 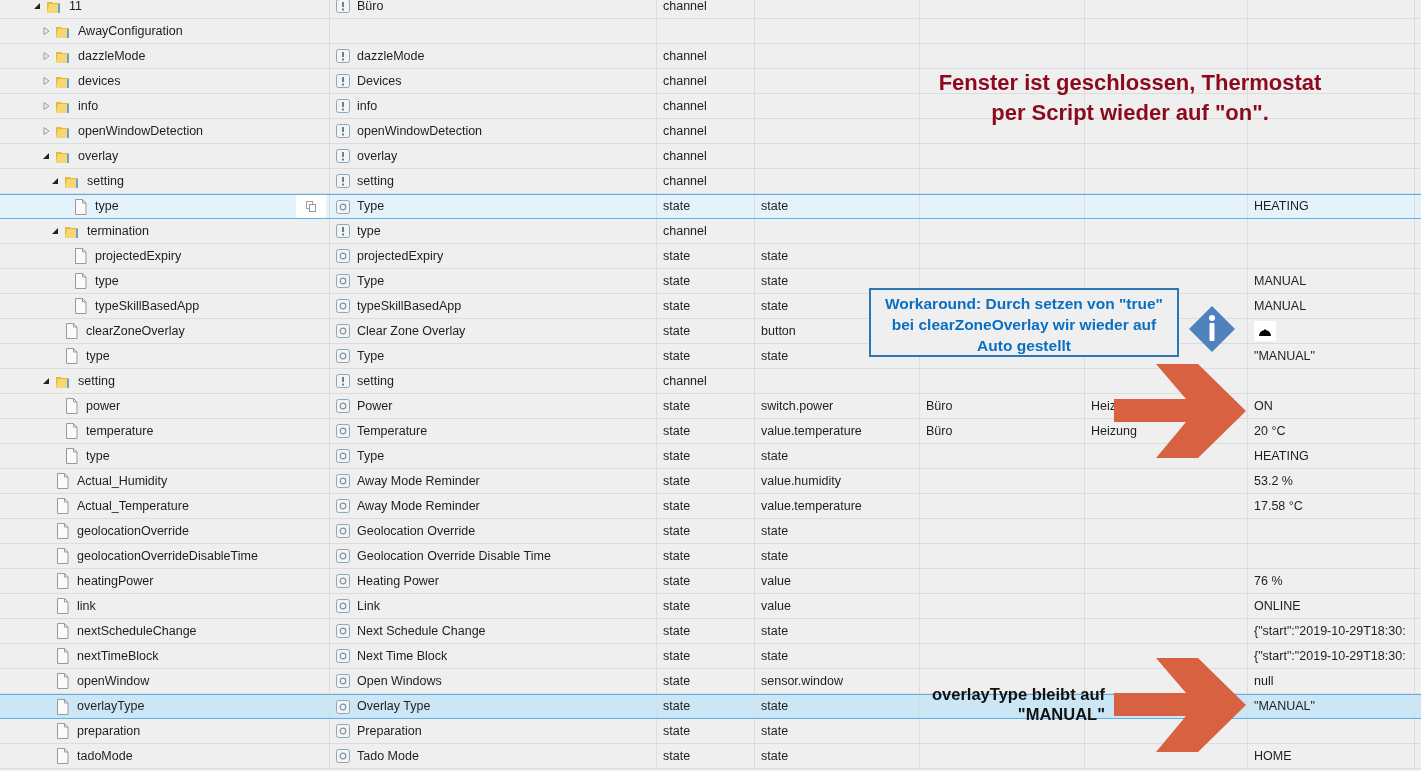 What do you see at coordinates (369, 231) in the screenshot?
I see `table-cell-text: type` at bounding box center [369, 231].